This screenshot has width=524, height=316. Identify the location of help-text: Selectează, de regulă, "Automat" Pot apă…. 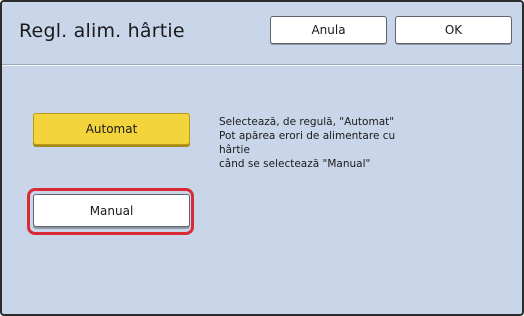
(339, 143).